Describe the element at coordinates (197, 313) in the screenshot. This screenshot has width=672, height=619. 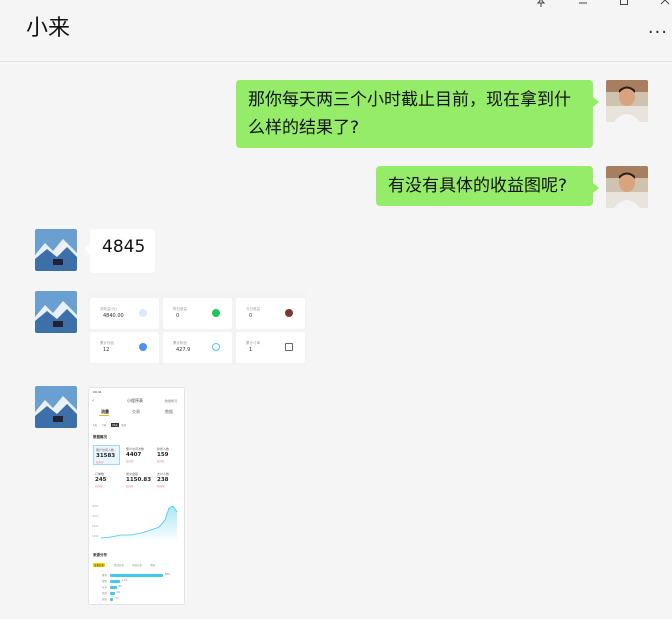
I see `stat-card: 昨日收益 0` at that location.